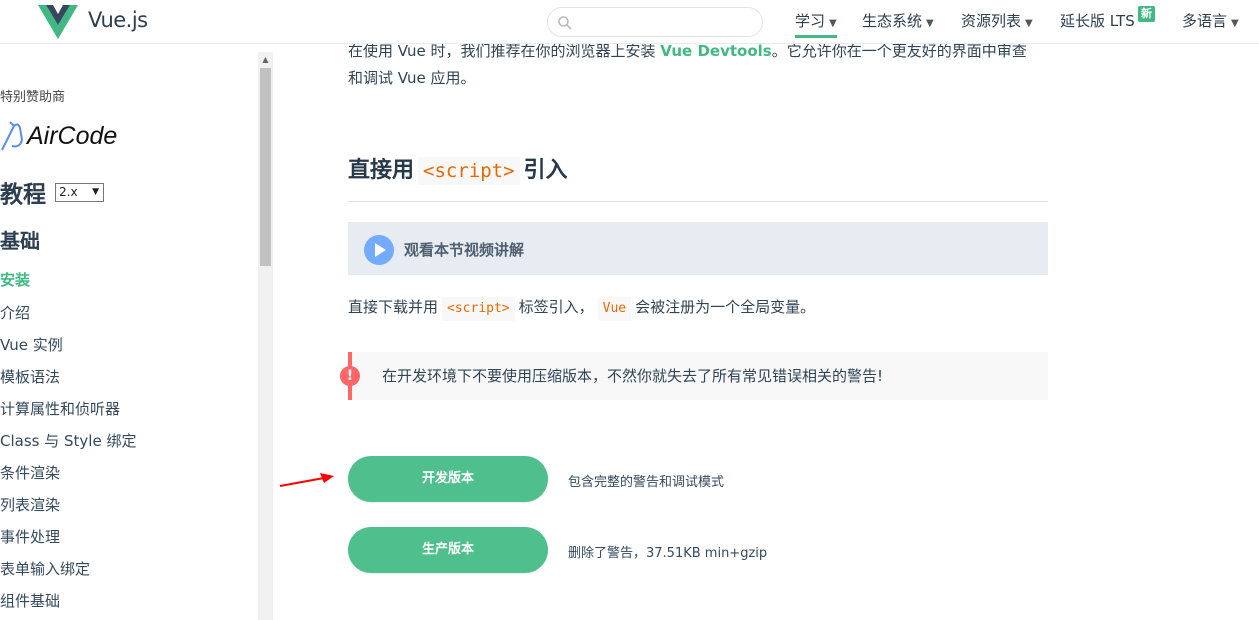 This screenshot has height=620, width=1259. I want to click on heading-text-a: 直接用, so click(381, 170).